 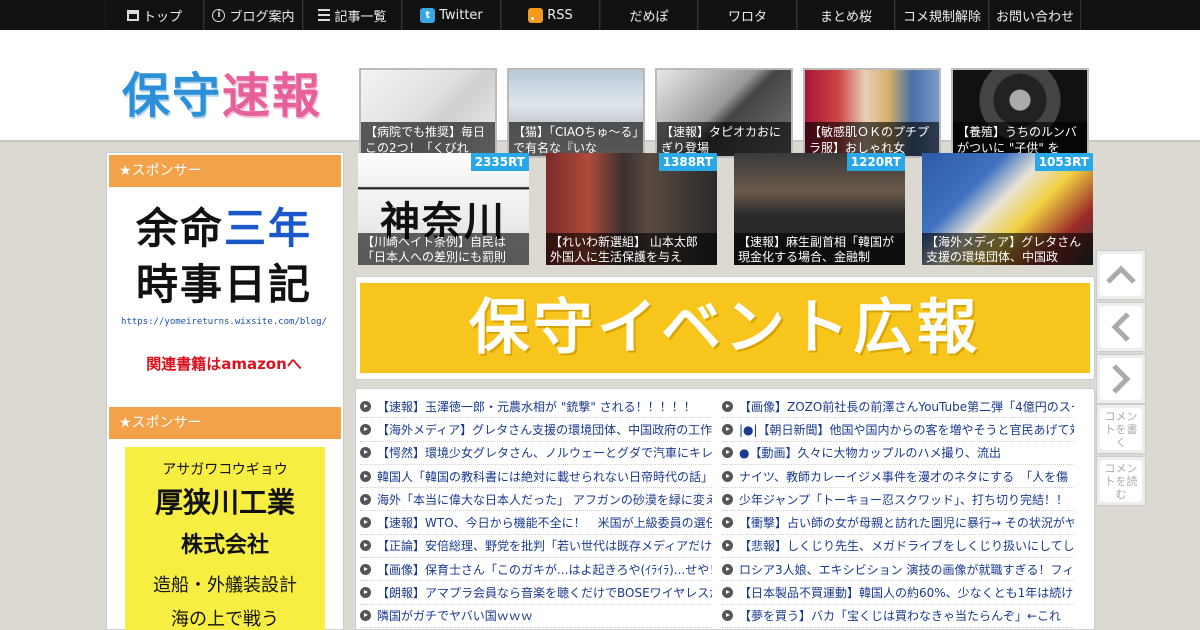 I want to click on scroll-top-button, so click(x=1121, y=275).